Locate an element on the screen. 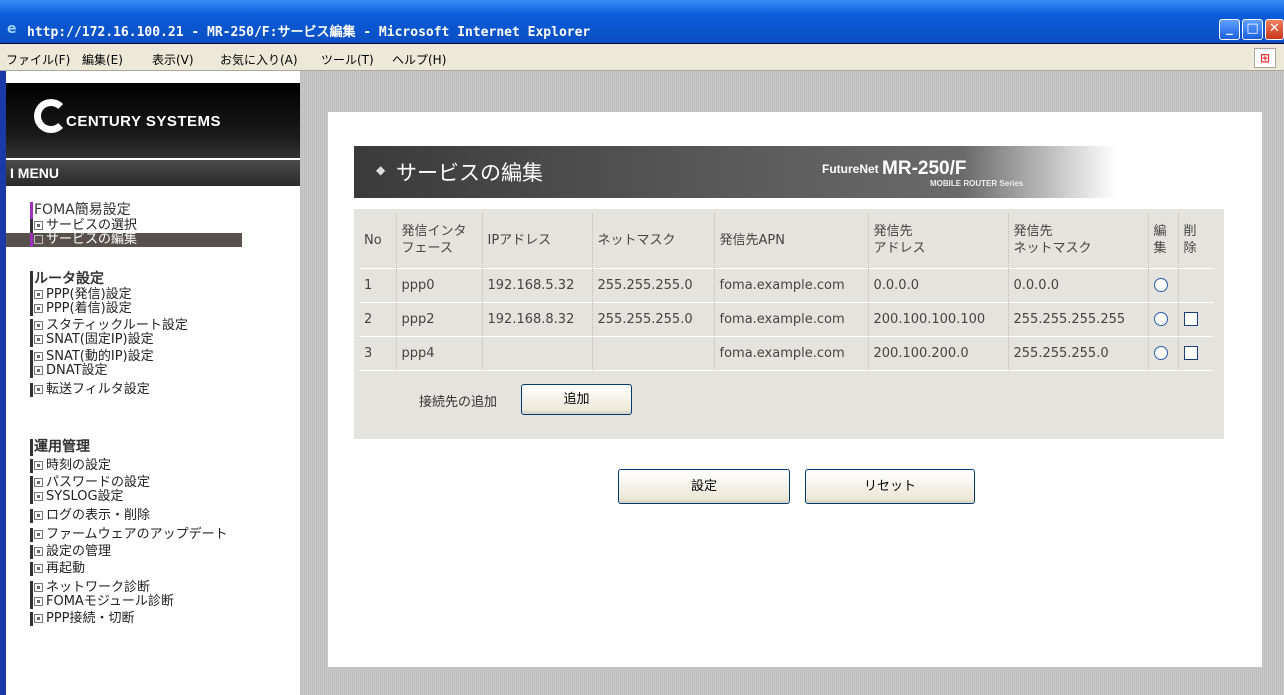 This screenshot has height=695, width=1284. brand-logo: CENTURY SYSTEMS is located at coordinates (153, 120).